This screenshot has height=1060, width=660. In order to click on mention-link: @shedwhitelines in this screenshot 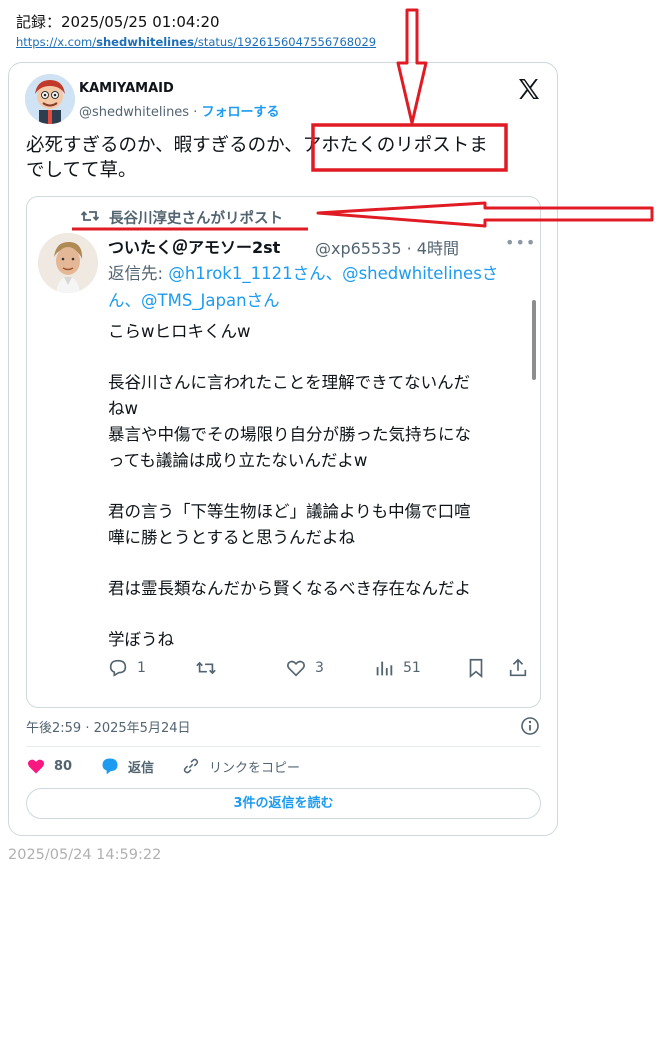, I will do `click(412, 273)`.